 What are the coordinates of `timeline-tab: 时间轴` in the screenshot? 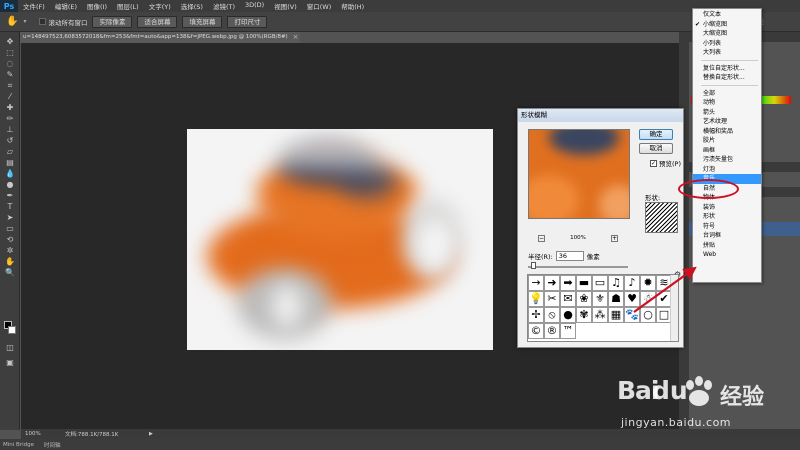 It's located at (52, 445).